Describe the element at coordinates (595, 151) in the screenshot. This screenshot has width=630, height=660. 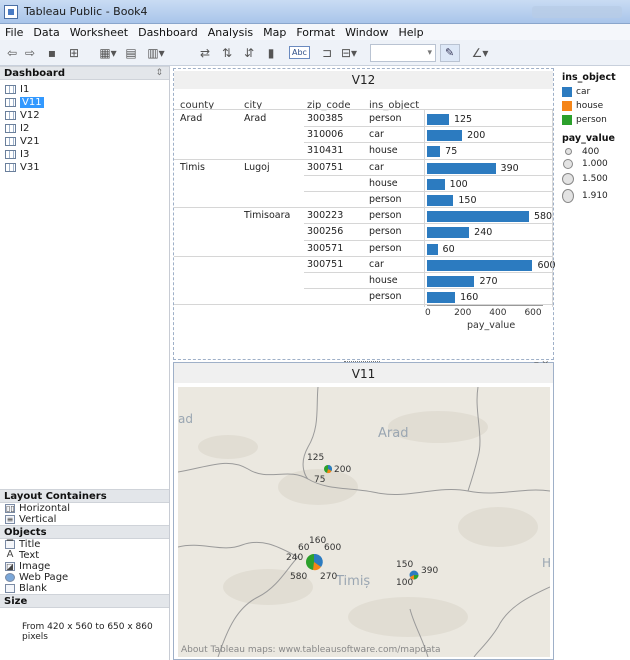
I see `size-legend-item: 400` at that location.